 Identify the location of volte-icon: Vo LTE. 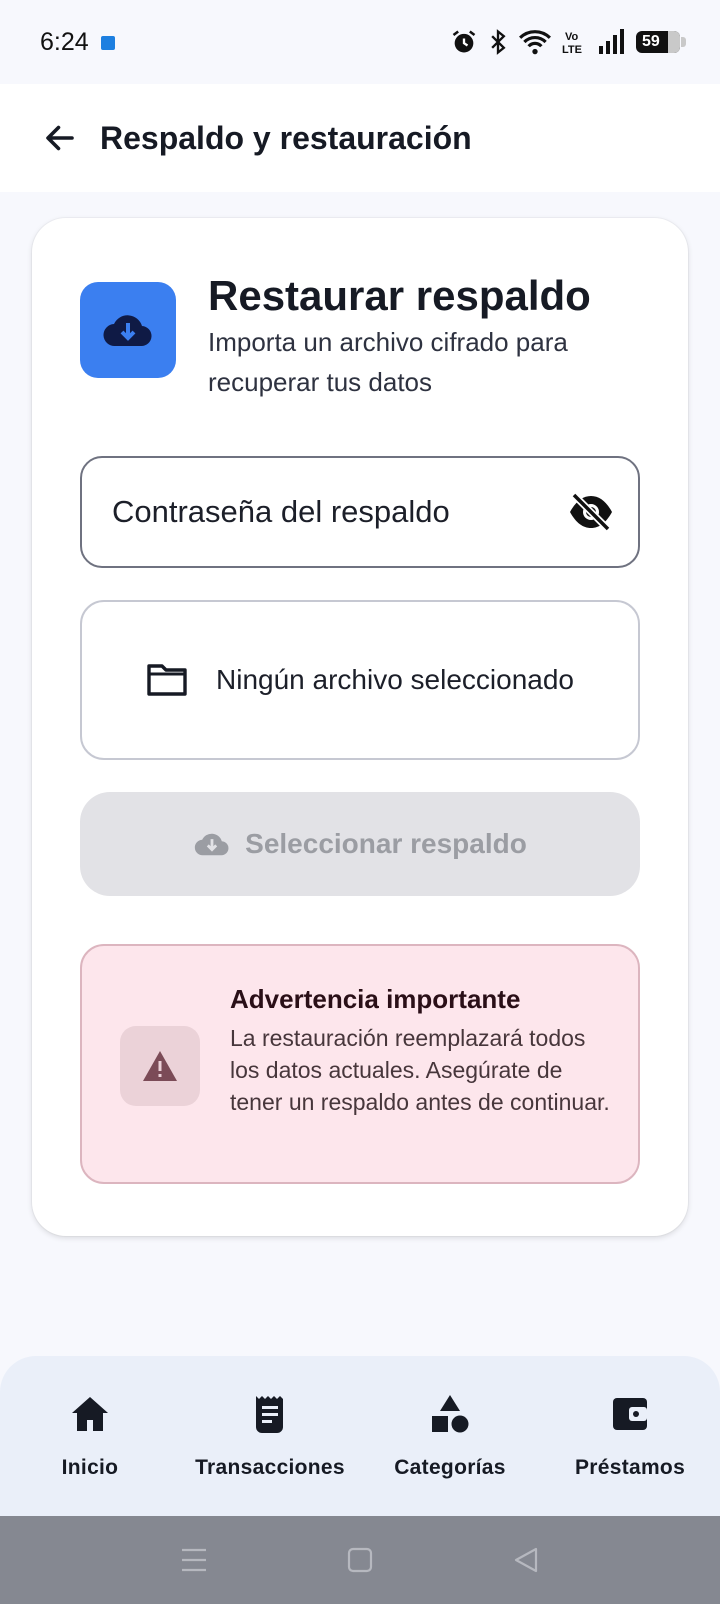
(575, 42).